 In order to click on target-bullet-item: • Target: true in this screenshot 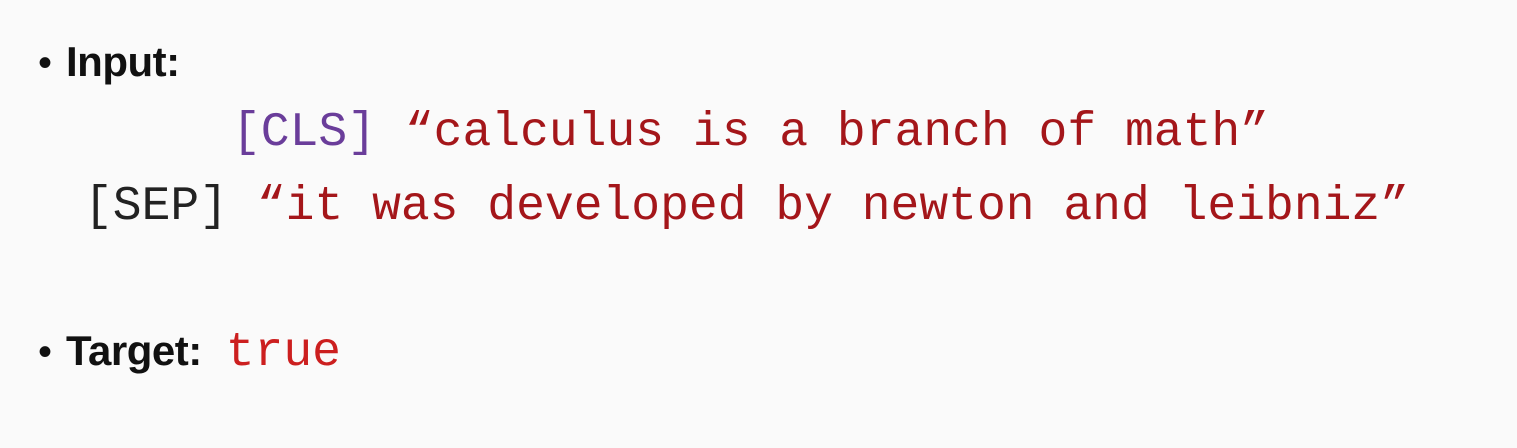, I will do `click(189, 353)`.